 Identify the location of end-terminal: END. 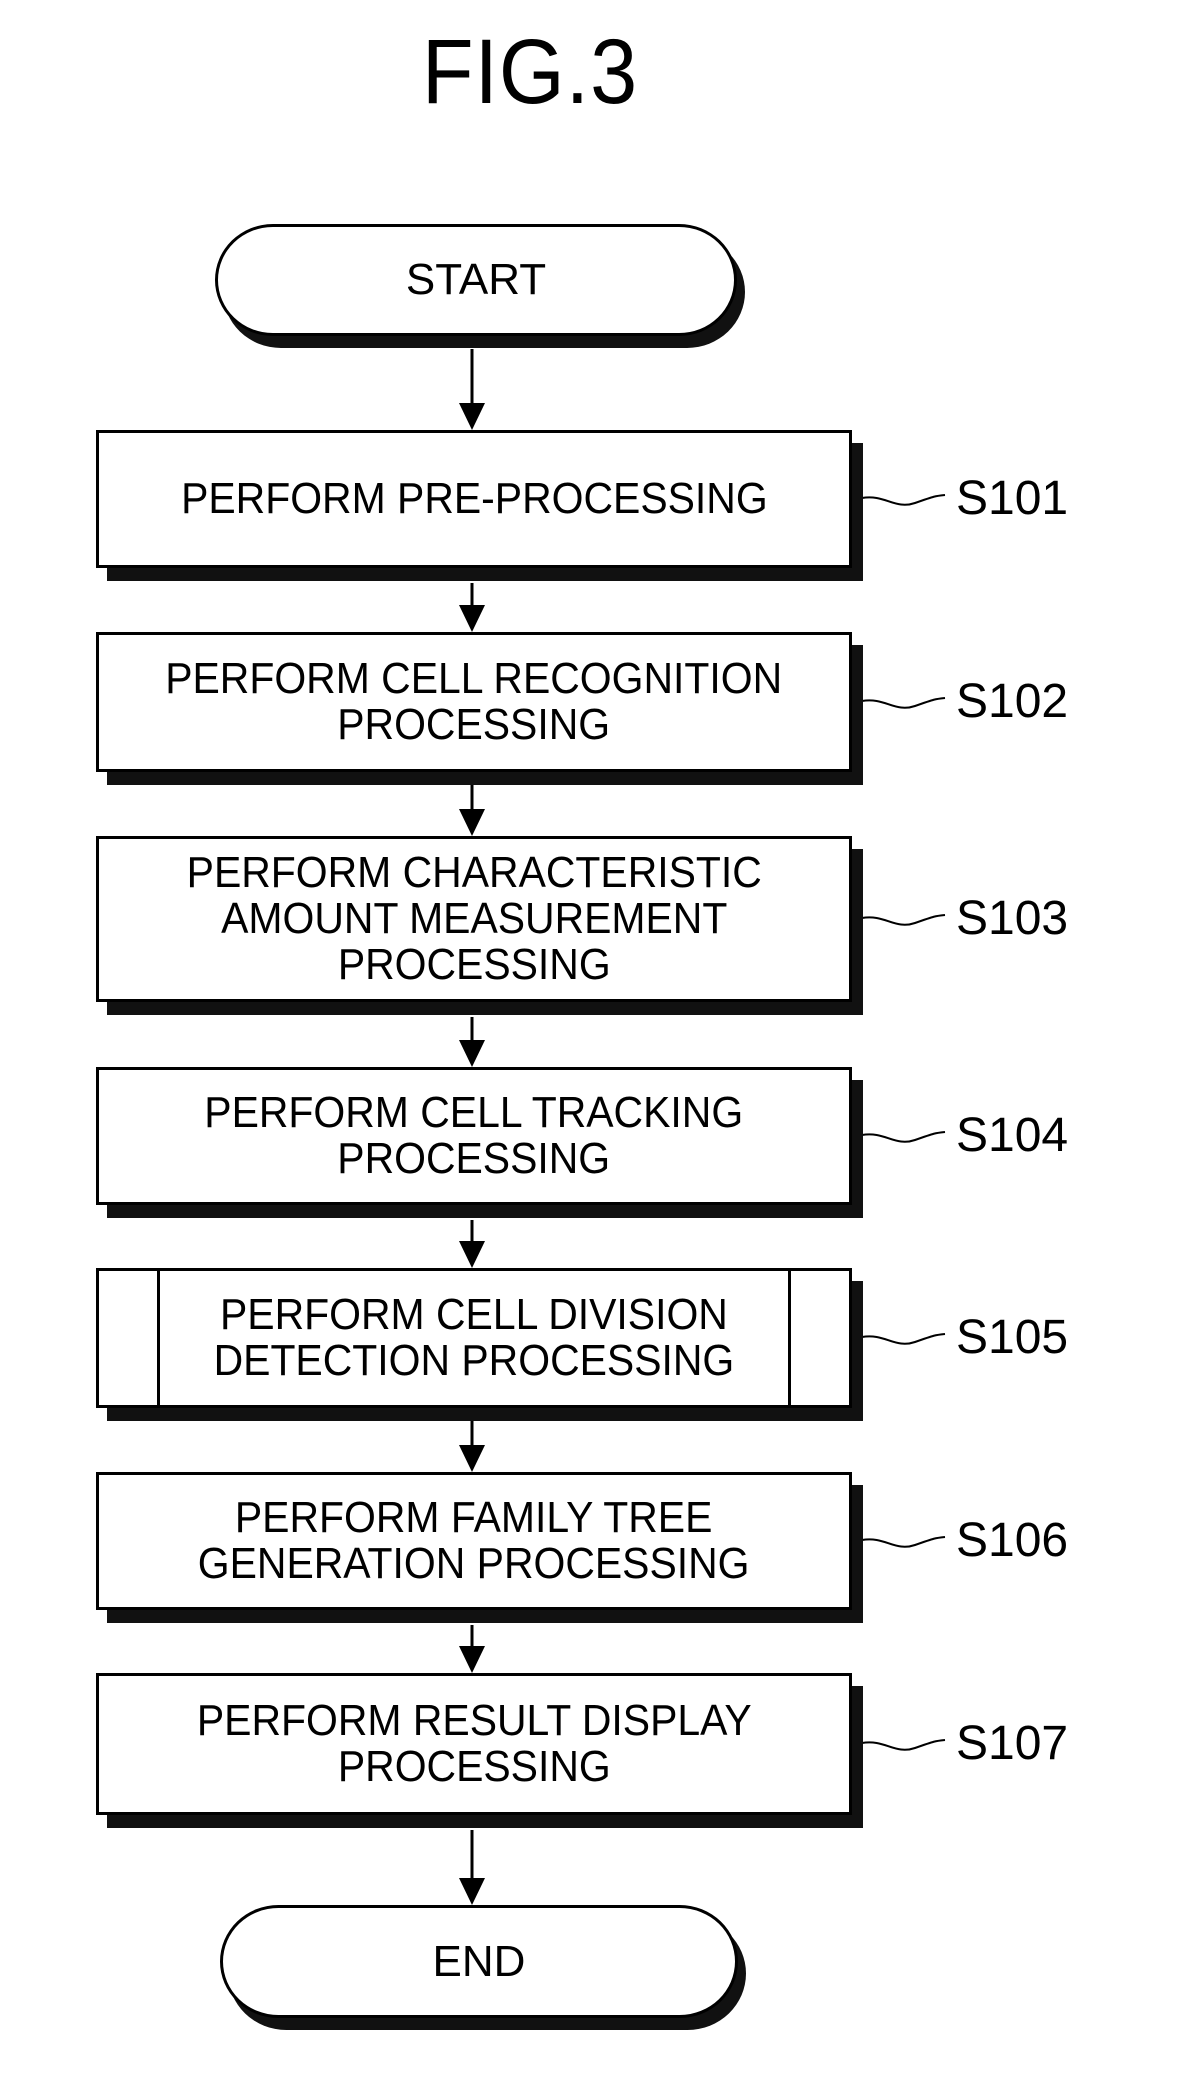
(479, 1961).